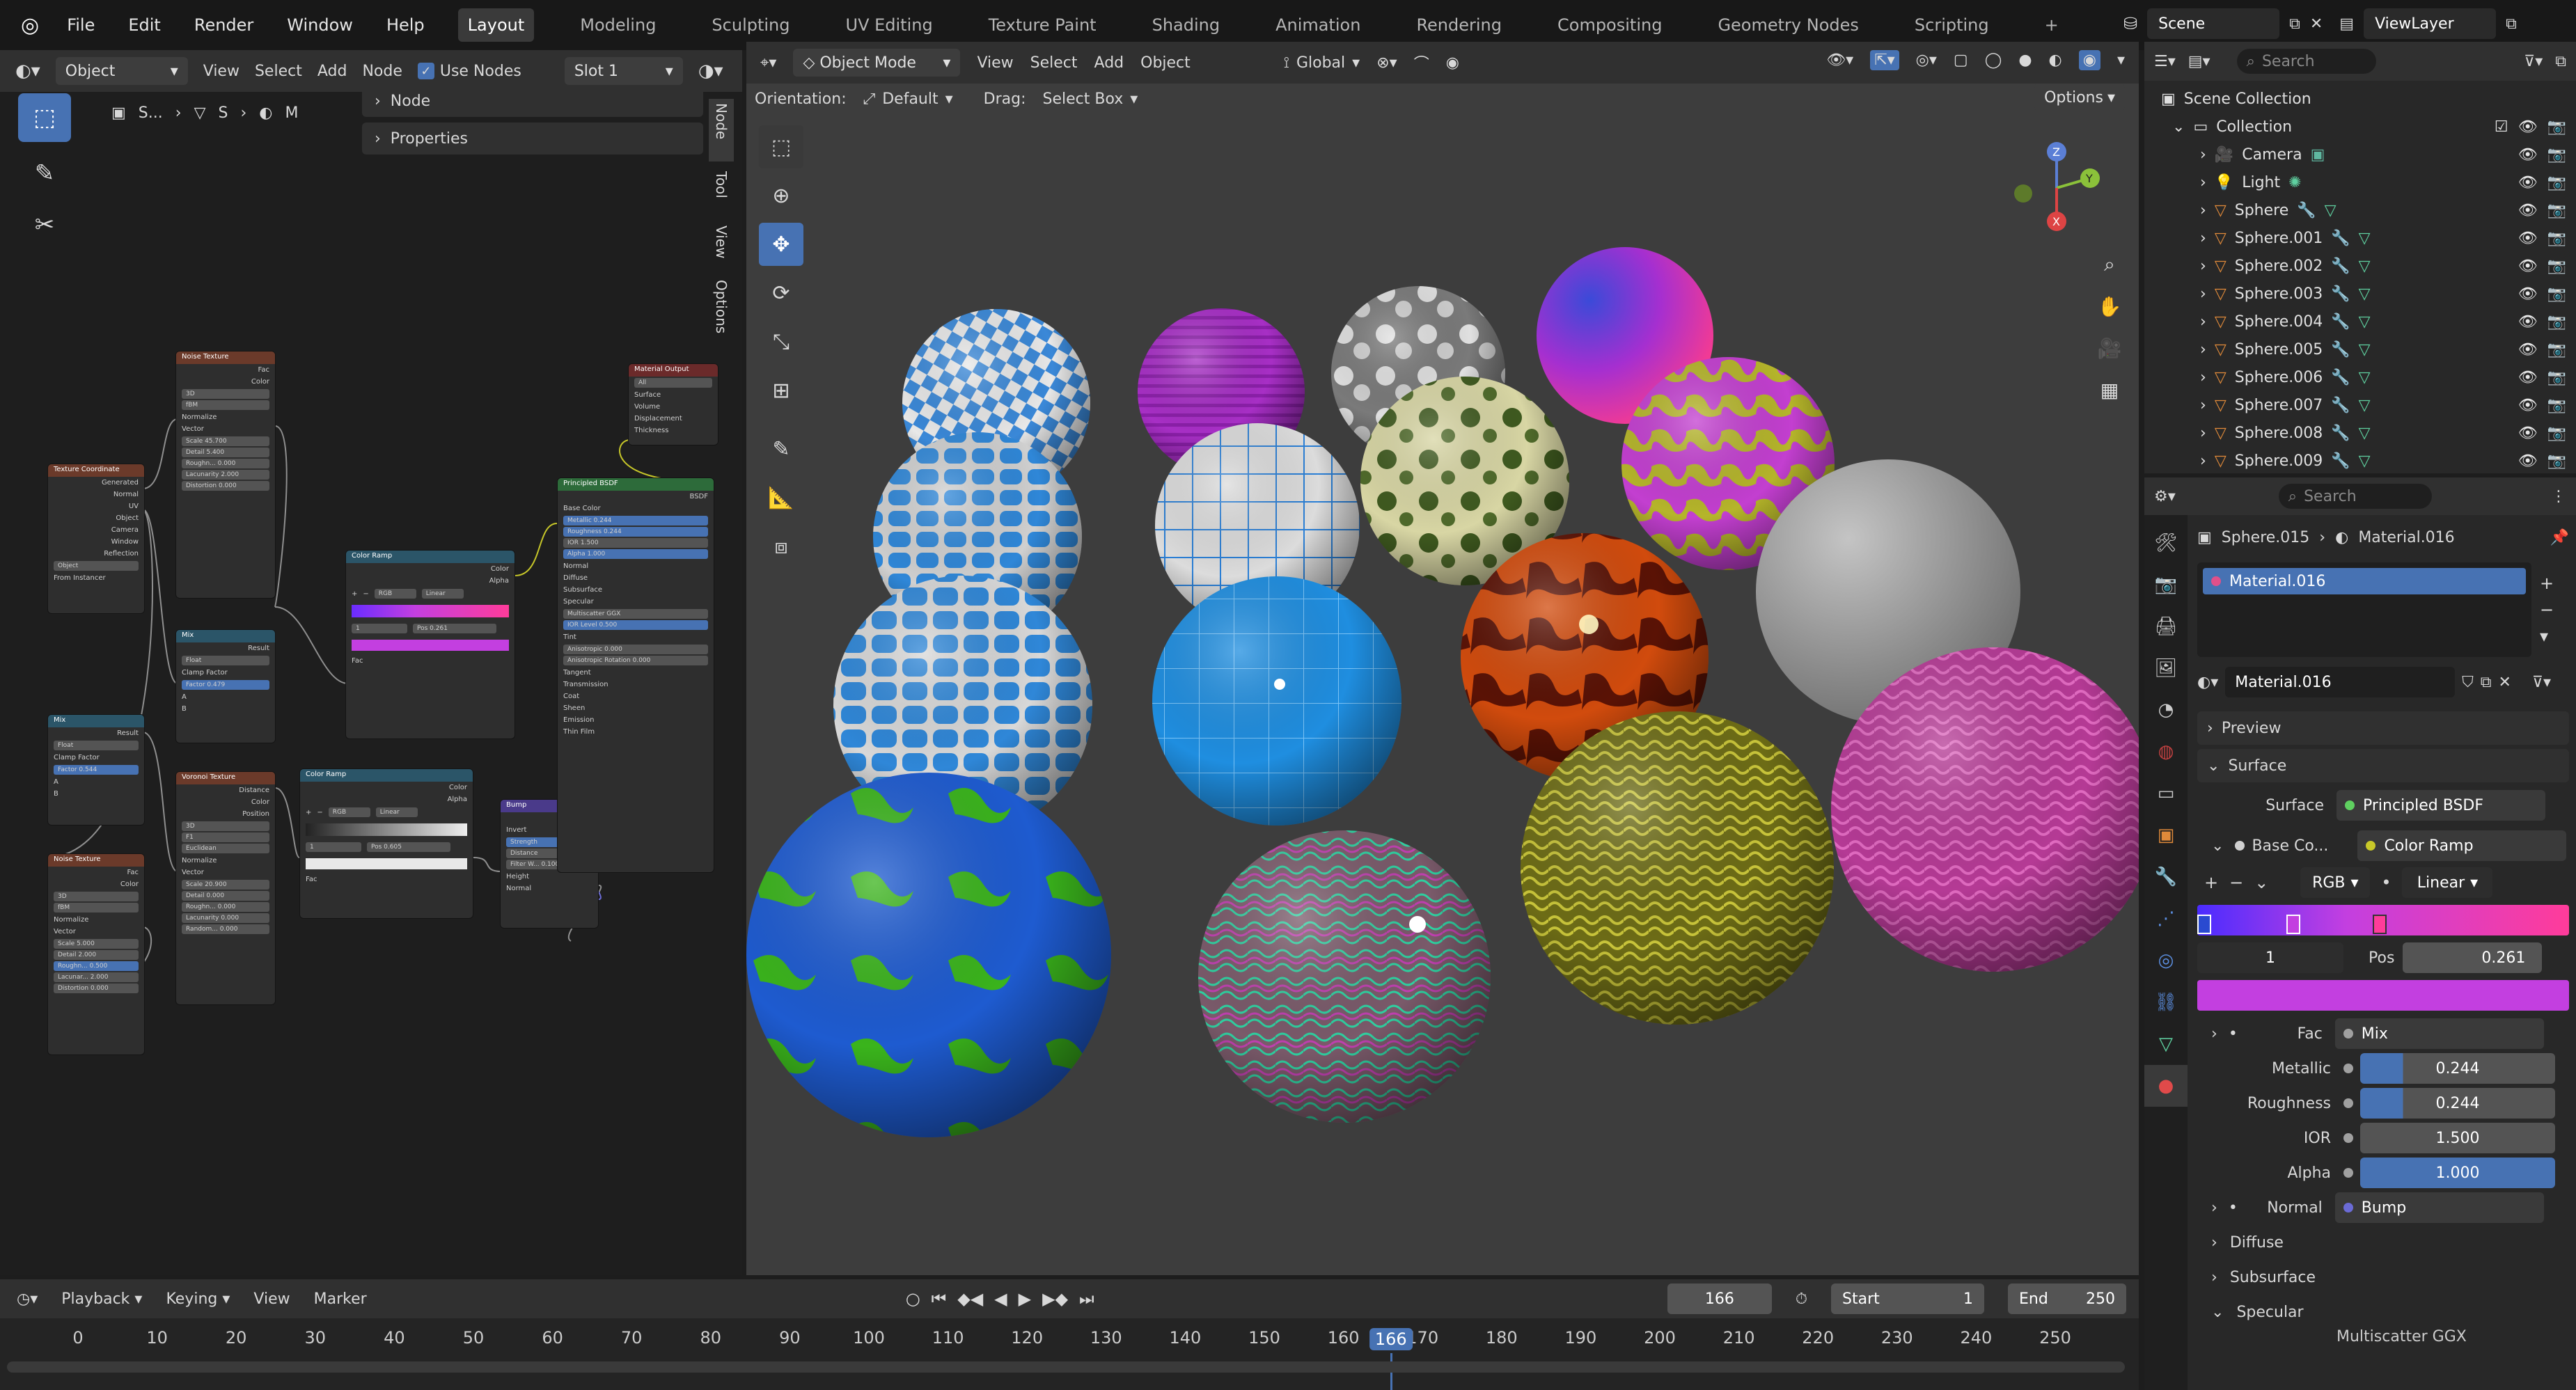  What do you see at coordinates (225, 885) in the screenshot?
I see `scale-field: Scale 20.900` at bounding box center [225, 885].